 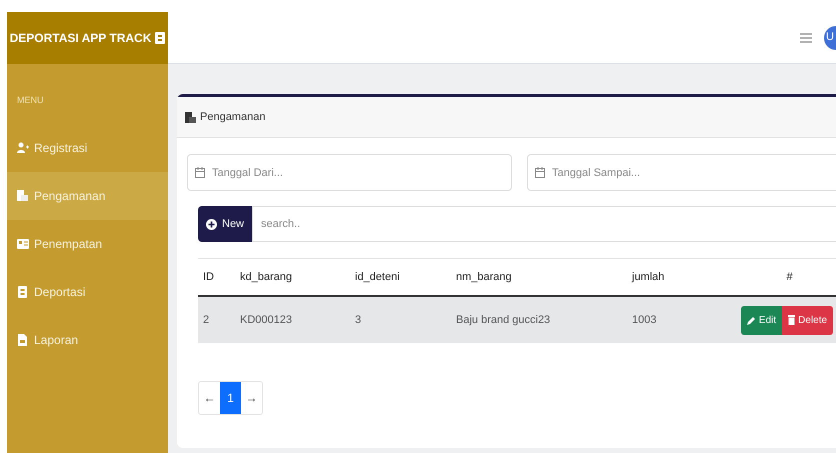 What do you see at coordinates (87, 148) in the screenshot?
I see `sidebar-item: Registrasi` at bounding box center [87, 148].